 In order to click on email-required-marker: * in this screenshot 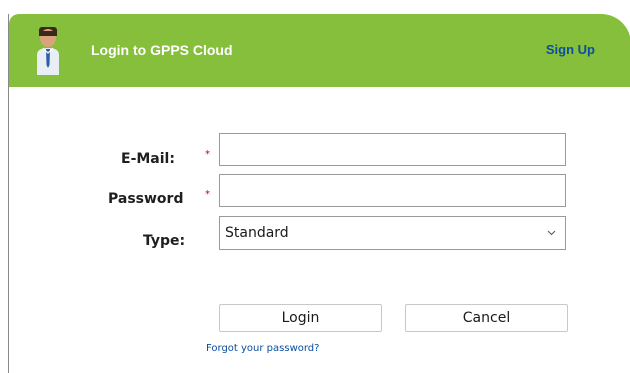, I will do `click(207, 154)`.